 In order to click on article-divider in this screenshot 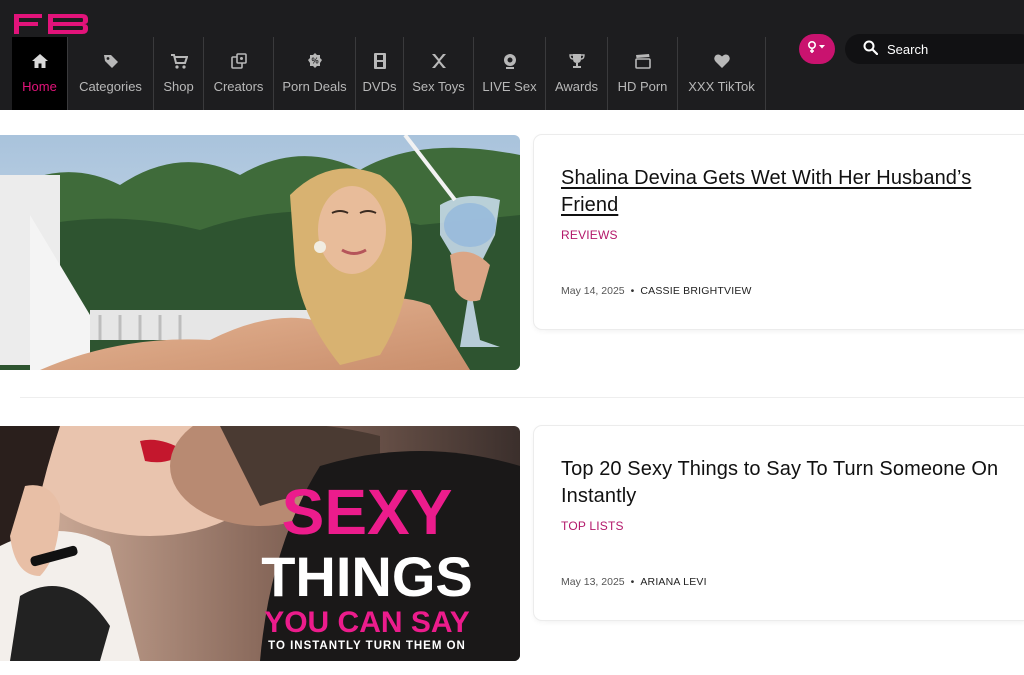, I will do `click(522, 397)`.